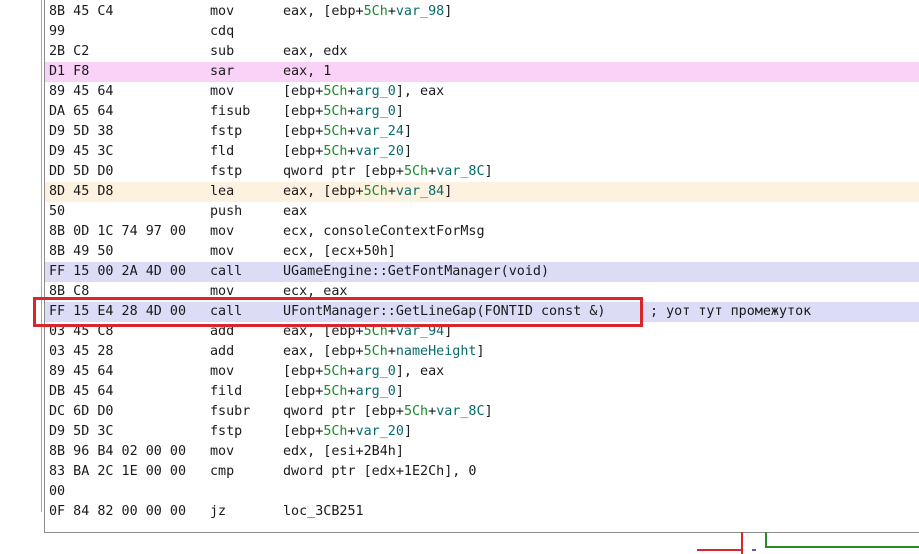 This screenshot has height=554, width=919. What do you see at coordinates (81, 251) in the screenshot?
I see `opcode-bytes: 8B 49 50` at bounding box center [81, 251].